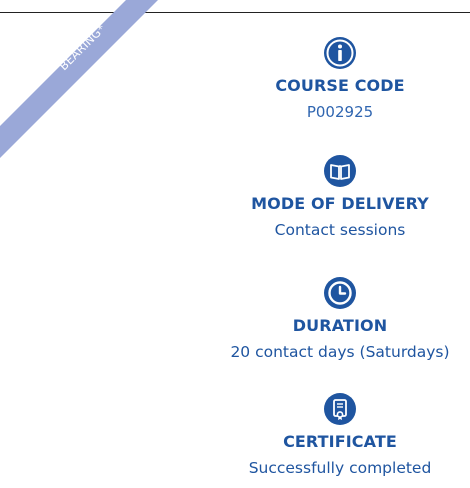 The image size is (470, 488). What do you see at coordinates (340, 171) in the screenshot?
I see `book-icon` at bounding box center [340, 171].